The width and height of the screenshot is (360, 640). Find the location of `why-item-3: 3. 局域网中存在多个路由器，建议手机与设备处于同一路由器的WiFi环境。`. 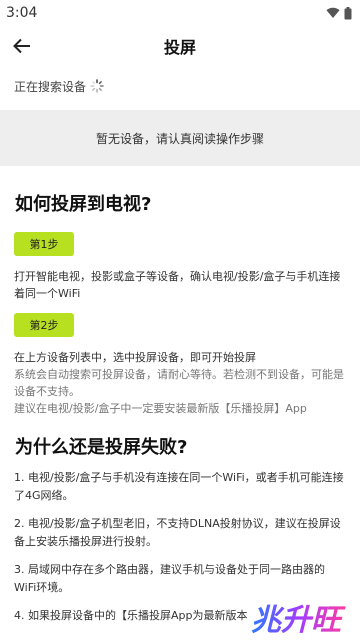

why-item-3: 3. 局域网中存在多个路由器，建议手机与设备处于同一路由器的WiFi环境。 is located at coordinates (169, 578).